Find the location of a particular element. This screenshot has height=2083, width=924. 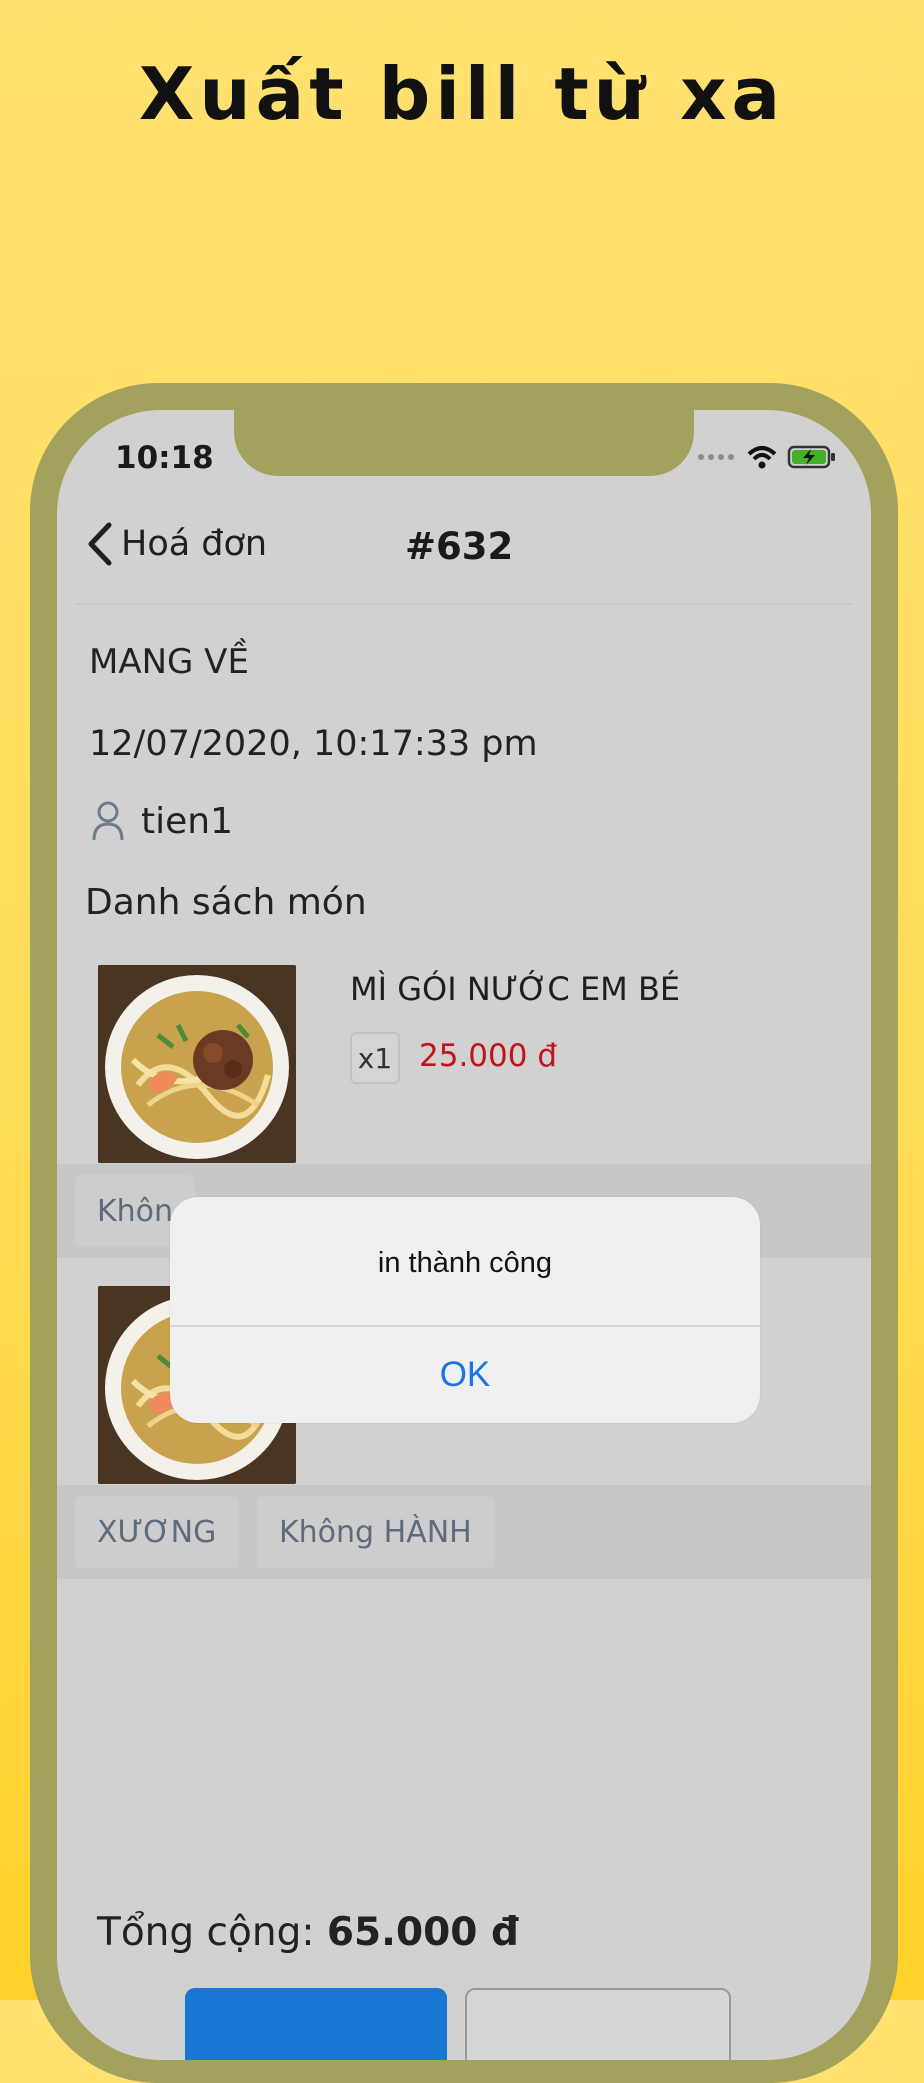

staff-row: tien1 is located at coordinates (162, 821).